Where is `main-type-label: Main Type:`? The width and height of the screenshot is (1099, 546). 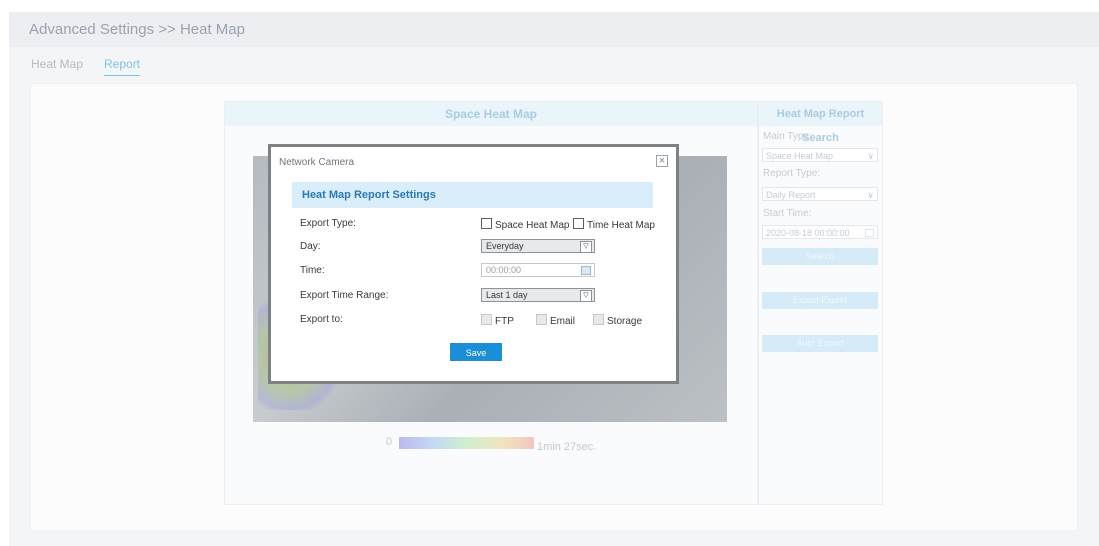
main-type-label: Main Type: is located at coordinates (787, 136).